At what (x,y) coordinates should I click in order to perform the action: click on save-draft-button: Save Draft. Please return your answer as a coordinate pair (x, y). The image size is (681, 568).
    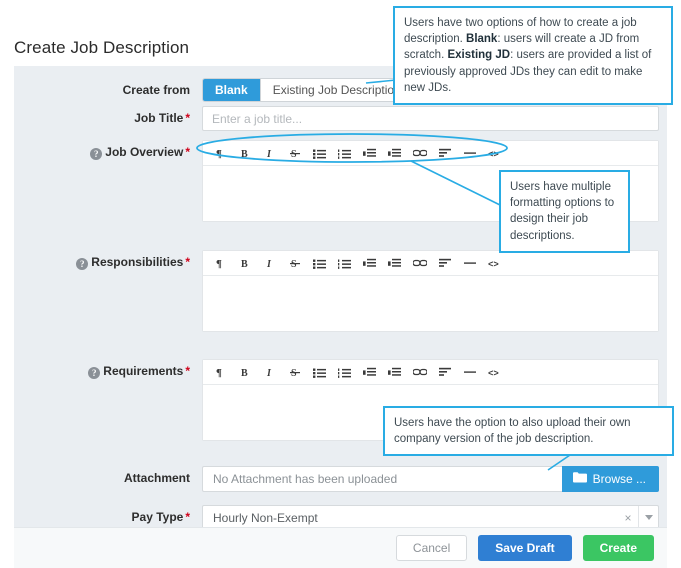
    Looking at the image, I should click on (525, 548).